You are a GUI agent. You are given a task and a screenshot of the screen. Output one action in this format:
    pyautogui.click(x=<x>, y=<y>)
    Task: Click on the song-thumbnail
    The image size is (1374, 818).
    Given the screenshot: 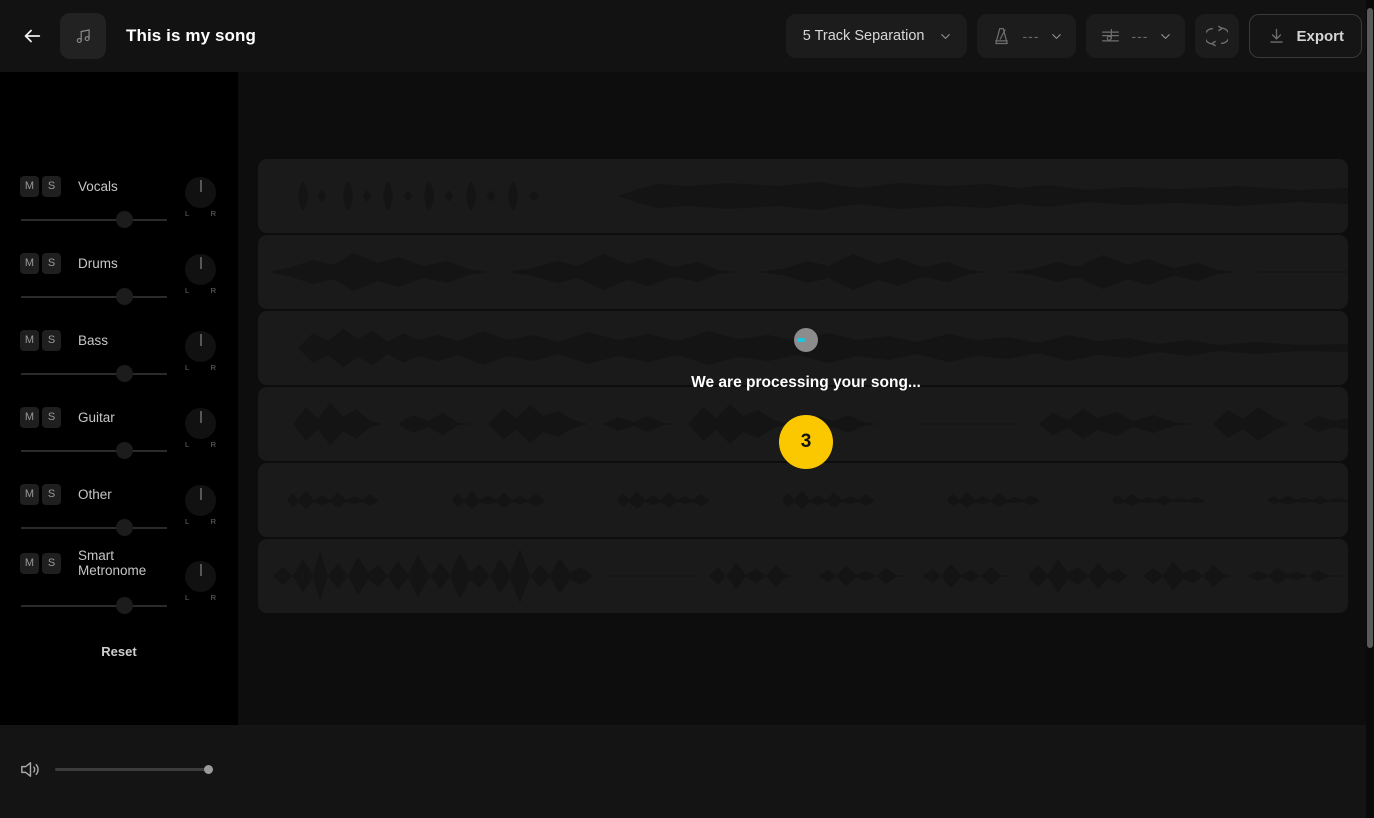 What is the action you would take?
    pyautogui.click(x=83, y=36)
    